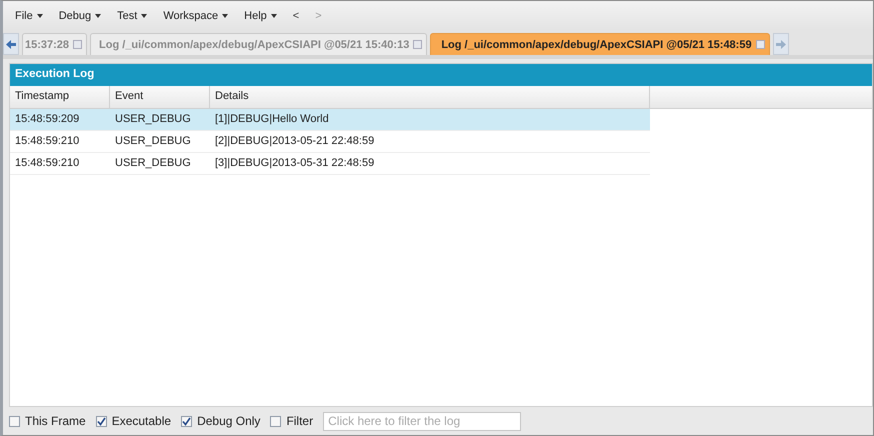 The width and height of the screenshot is (874, 436). What do you see at coordinates (260, 15) in the screenshot?
I see `menu-item: Help` at bounding box center [260, 15].